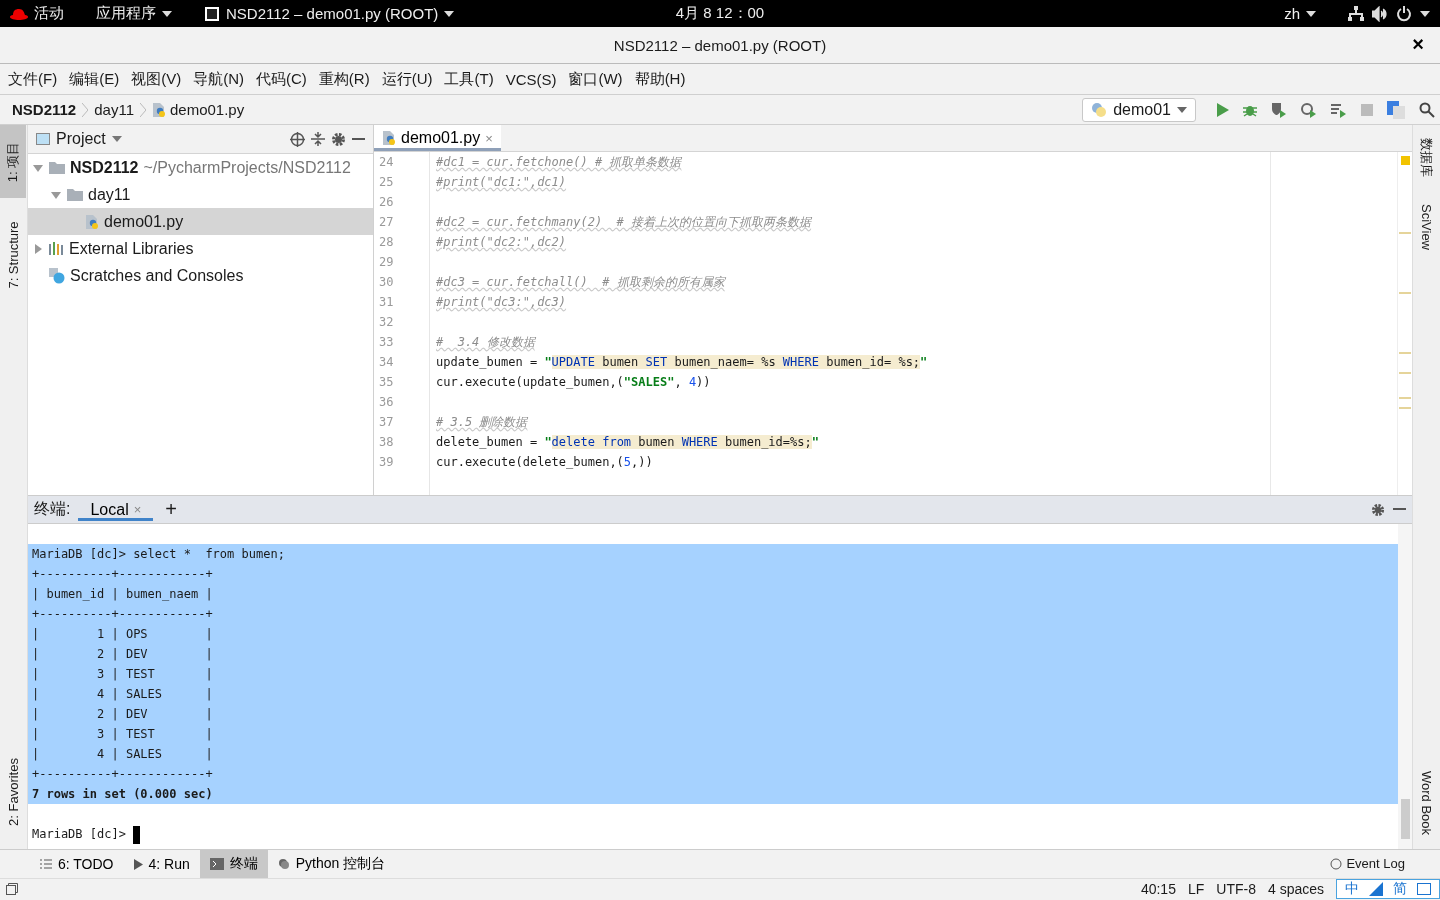 Image resolution: width=1440 pixels, height=900 pixels. I want to click on code-line: # 3.5 删除数据, so click(482, 422).